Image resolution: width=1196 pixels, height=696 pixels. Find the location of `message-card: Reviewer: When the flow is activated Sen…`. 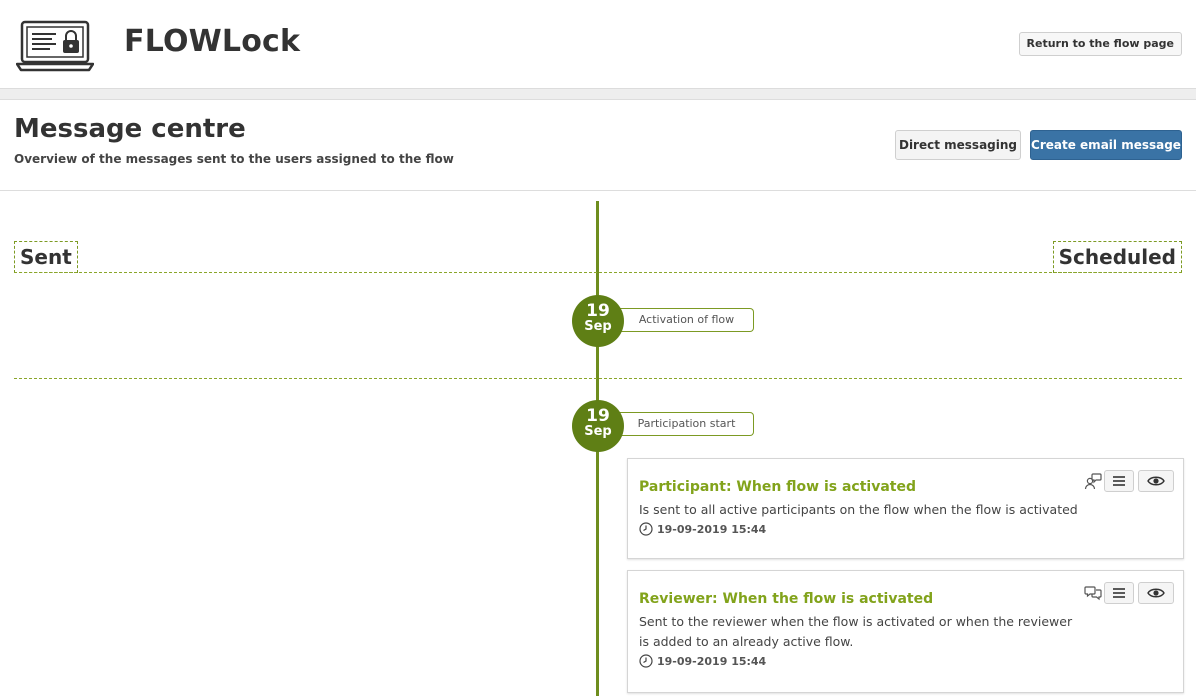

message-card: Reviewer: When the flow is activated Sen… is located at coordinates (905, 631).